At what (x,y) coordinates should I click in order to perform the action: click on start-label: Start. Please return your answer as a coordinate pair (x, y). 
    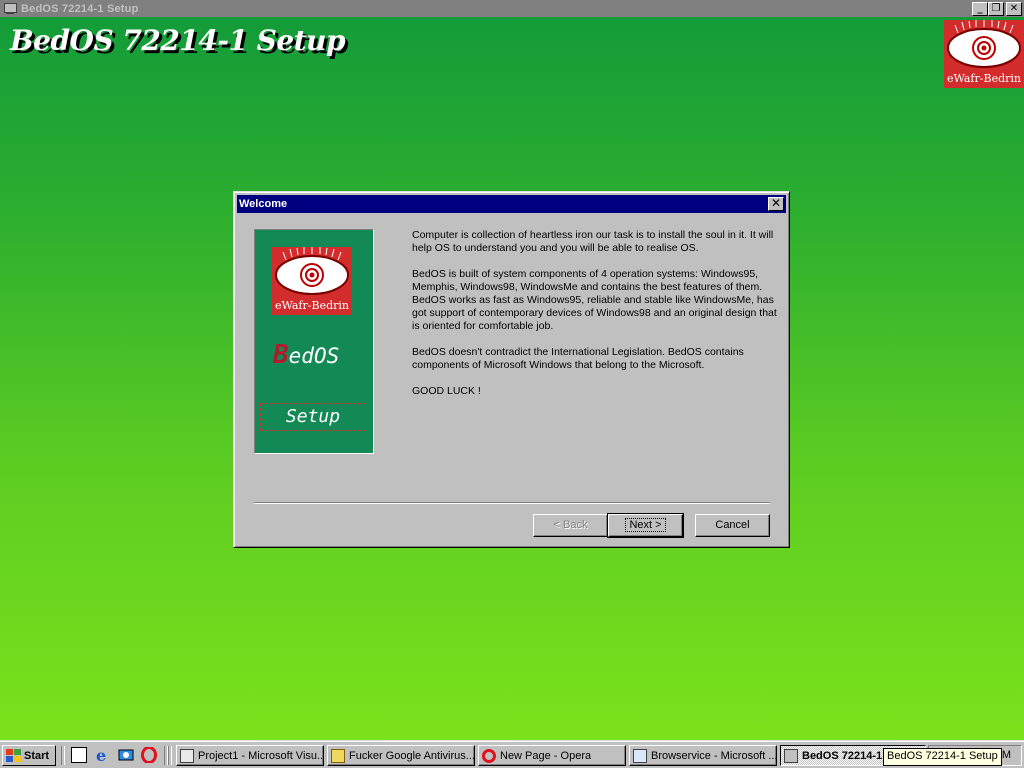
    Looking at the image, I should click on (37, 755).